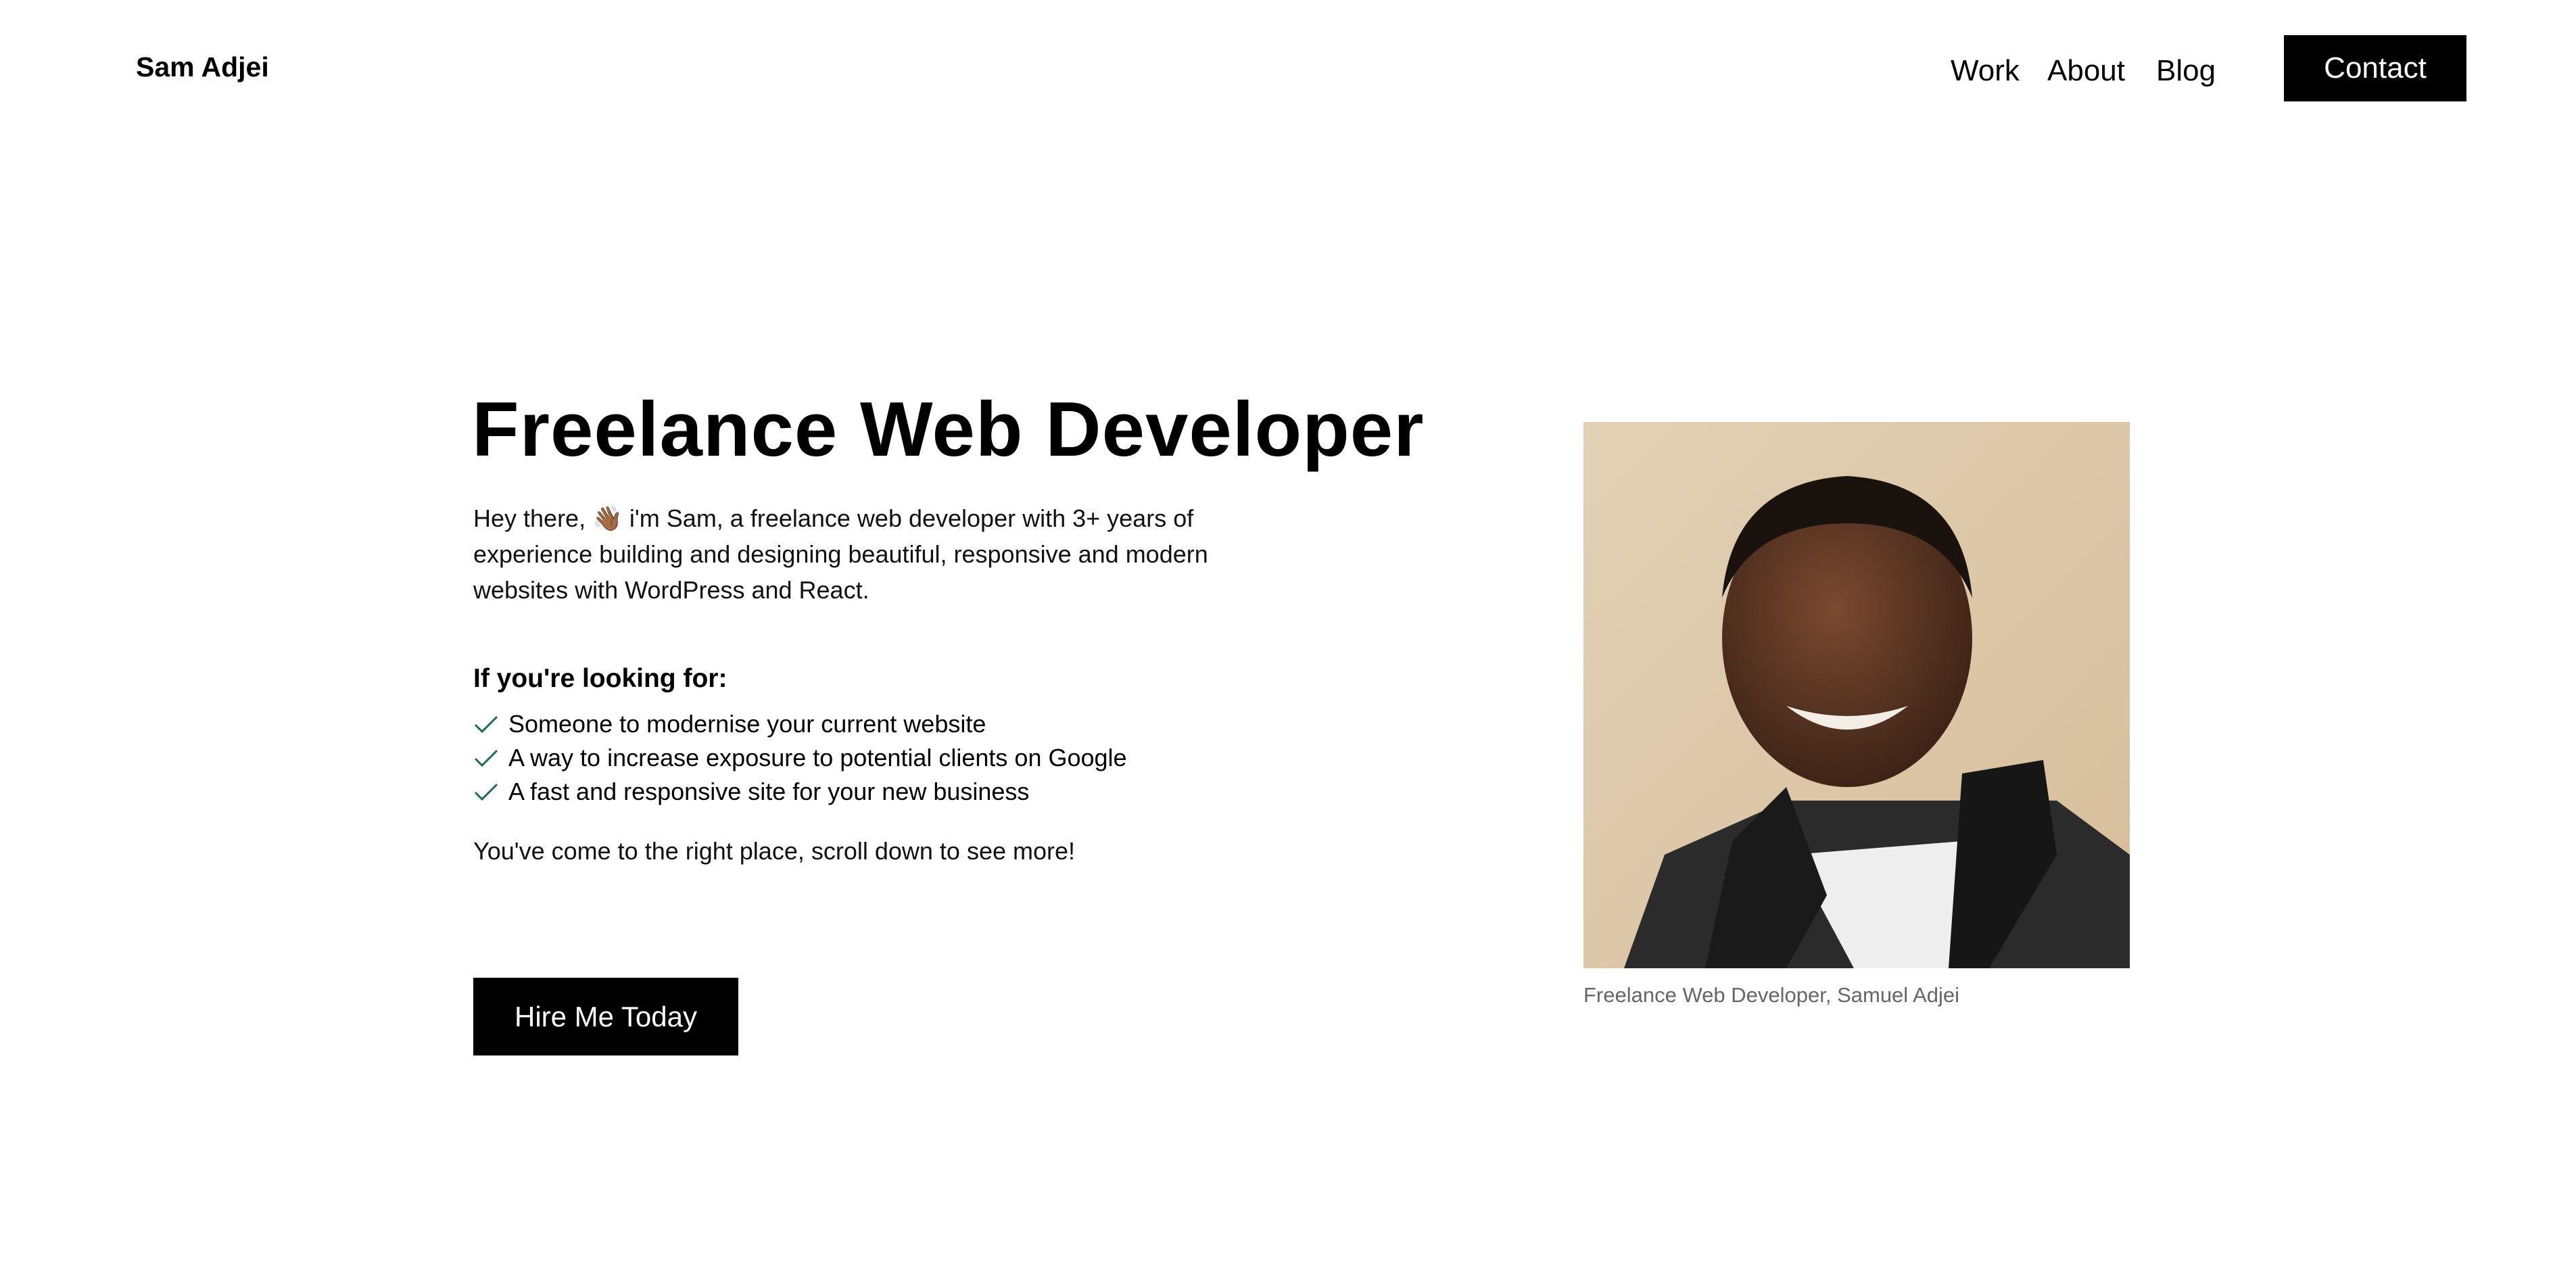 The image size is (2576, 1282). What do you see at coordinates (1985, 71) in the screenshot?
I see `nav-work: Work` at bounding box center [1985, 71].